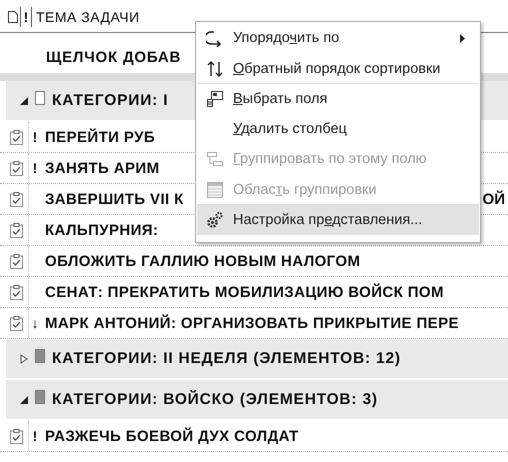 This screenshot has height=462, width=508. What do you see at coordinates (226, 359) in the screenshot?
I see `group-label: КАТЕГОРИИ: II НЕДЕЛЯ (ЭЛЕМЕНТОВ: 12)` at bounding box center [226, 359].